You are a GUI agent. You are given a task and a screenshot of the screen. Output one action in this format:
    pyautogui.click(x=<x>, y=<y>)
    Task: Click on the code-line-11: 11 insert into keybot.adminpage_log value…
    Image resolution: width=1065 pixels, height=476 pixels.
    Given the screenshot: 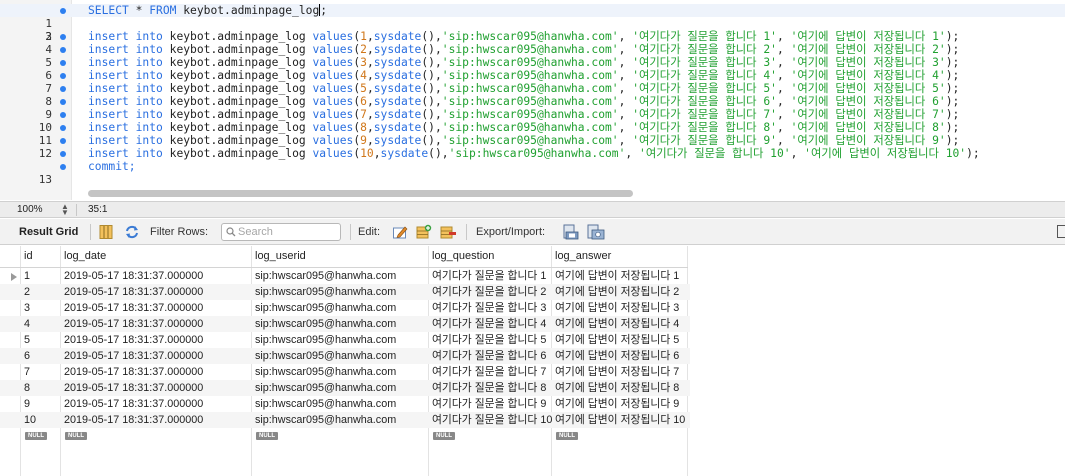 What is the action you would take?
    pyautogui.click(x=532, y=140)
    